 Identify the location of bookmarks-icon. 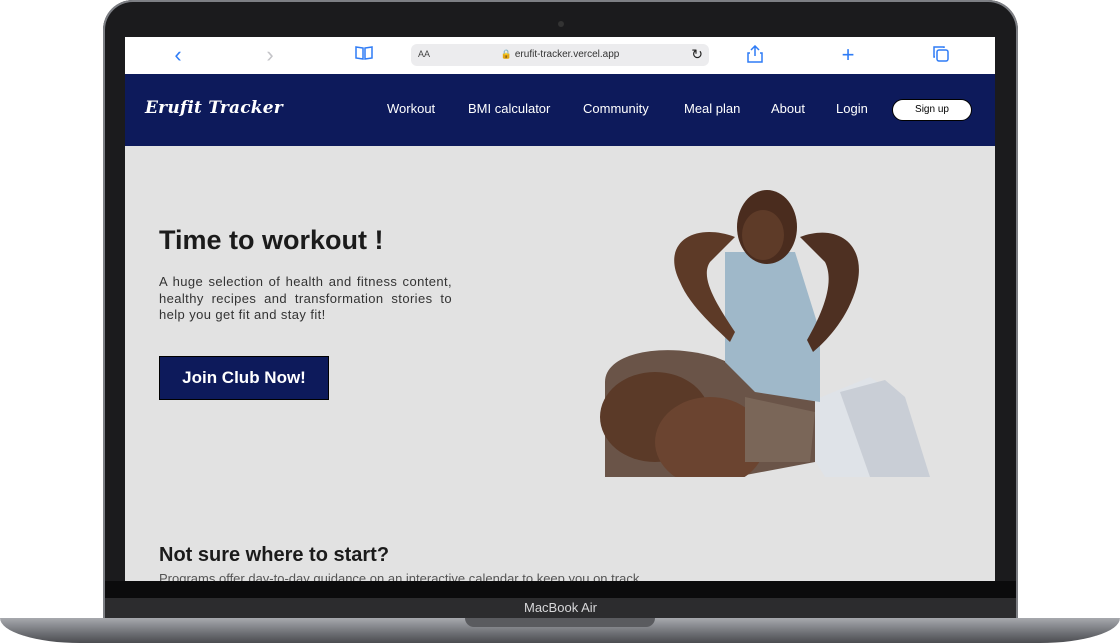
(364, 55).